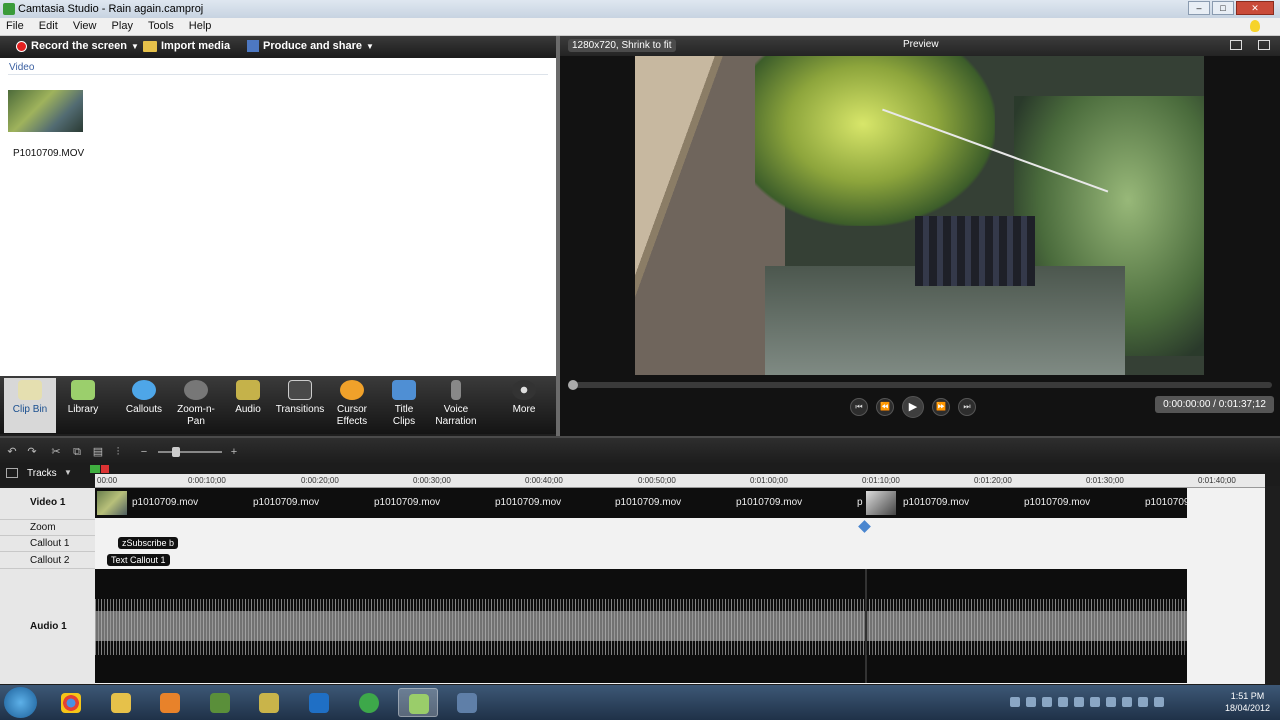 The image size is (1280, 720). What do you see at coordinates (12, 452) in the screenshot?
I see `undo-icon: ↶` at bounding box center [12, 452].